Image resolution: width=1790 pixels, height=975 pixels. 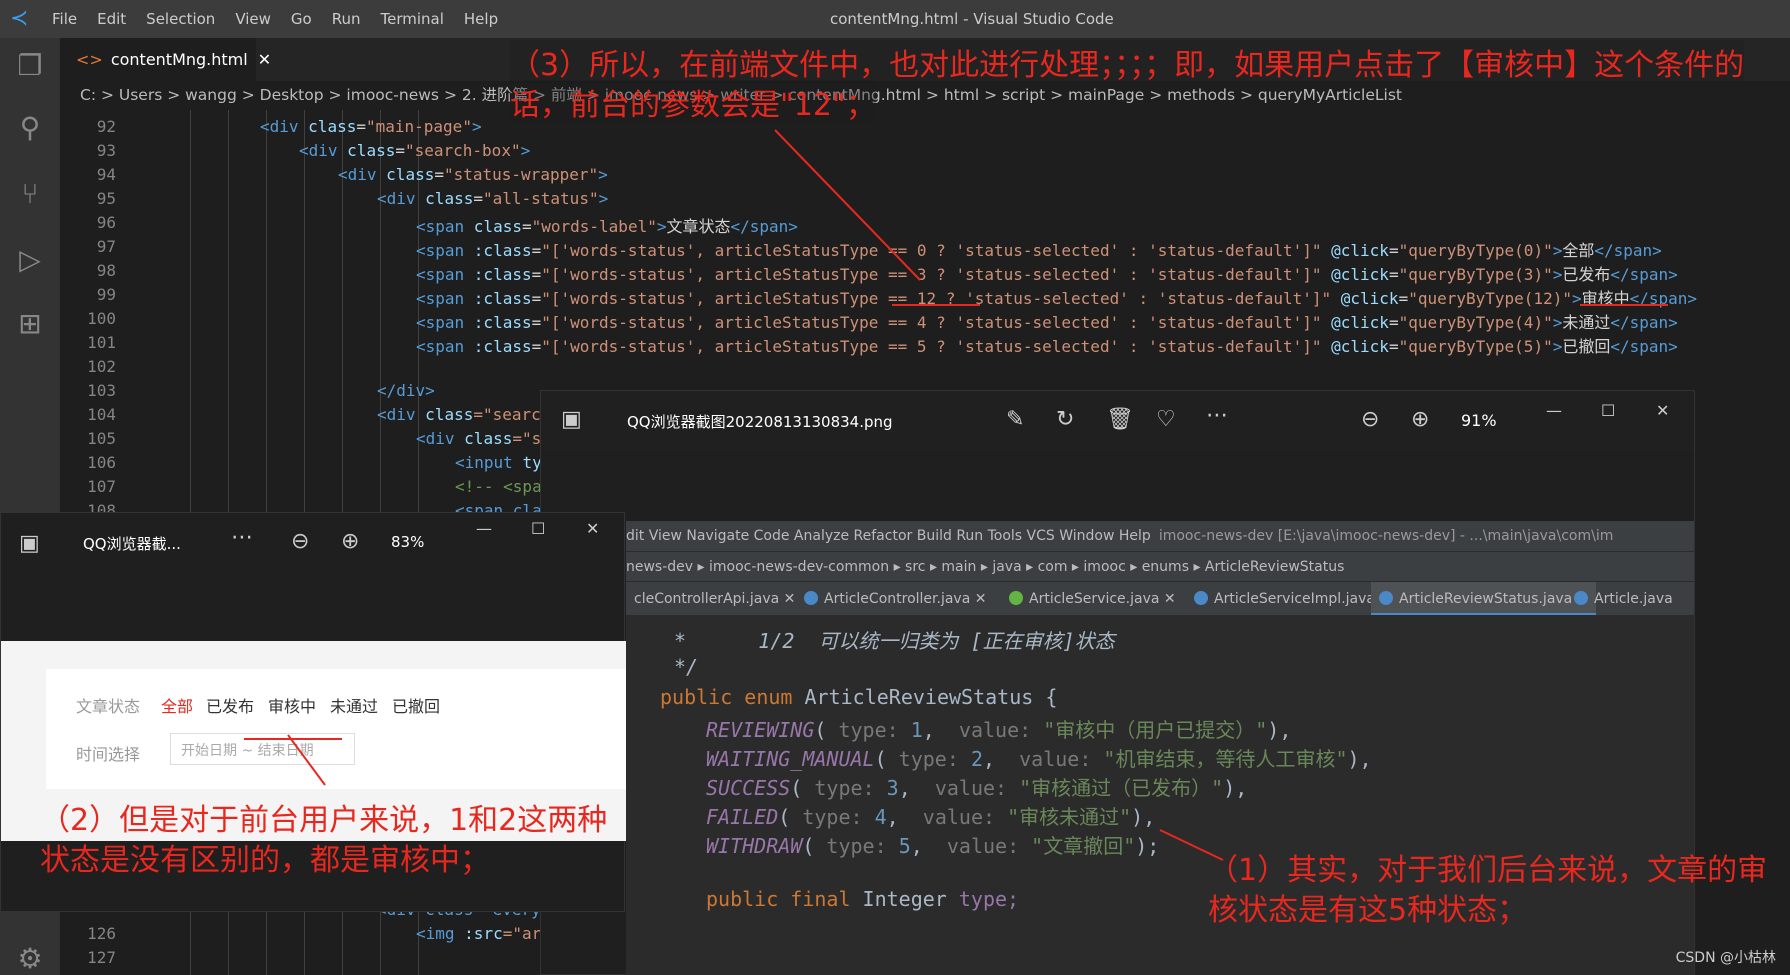 I want to click on line-number: 126, so click(x=101, y=933).